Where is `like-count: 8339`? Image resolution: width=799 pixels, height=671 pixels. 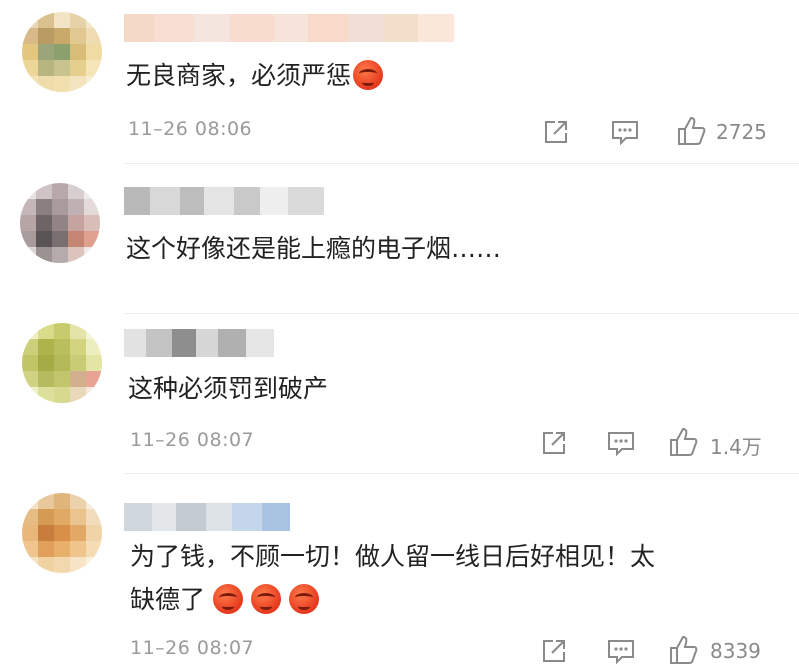 like-count: 8339 is located at coordinates (735, 651).